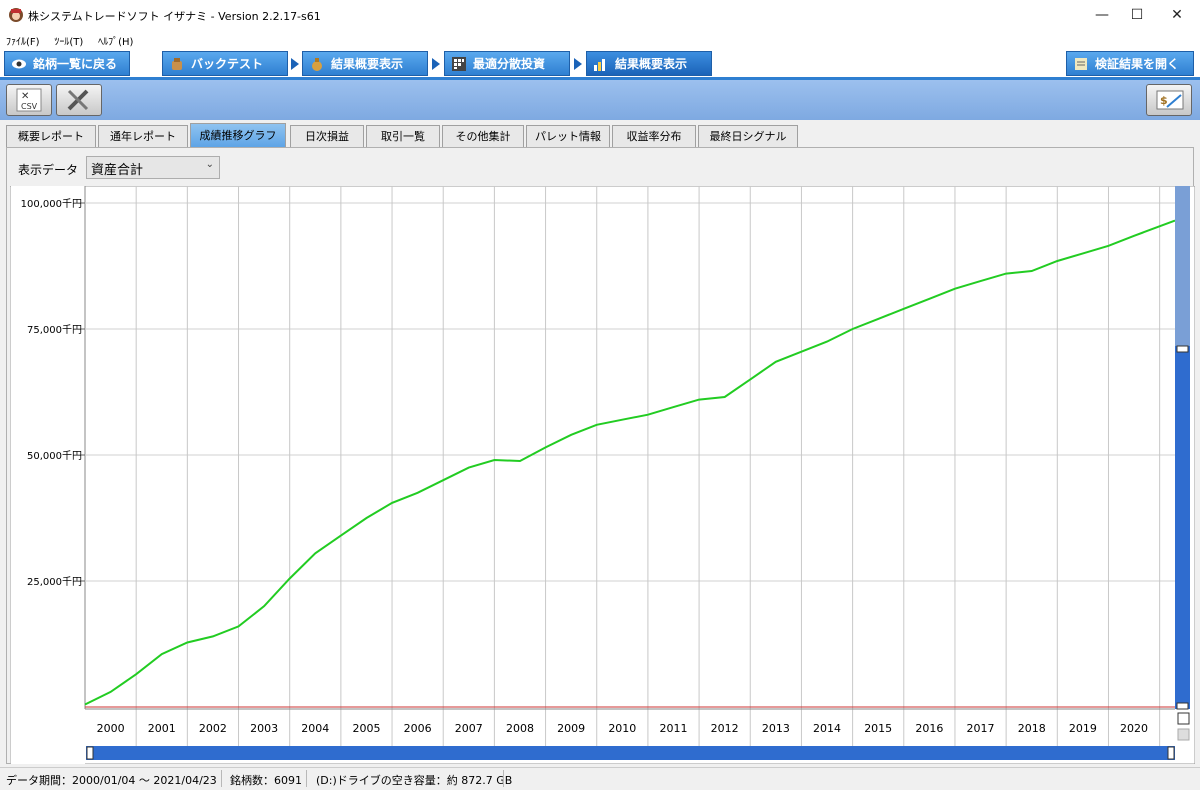 The width and height of the screenshot is (1200, 790). I want to click on status-drive-space: (D:)ドライブの空き容量：約 872.7 GB, so click(414, 780).